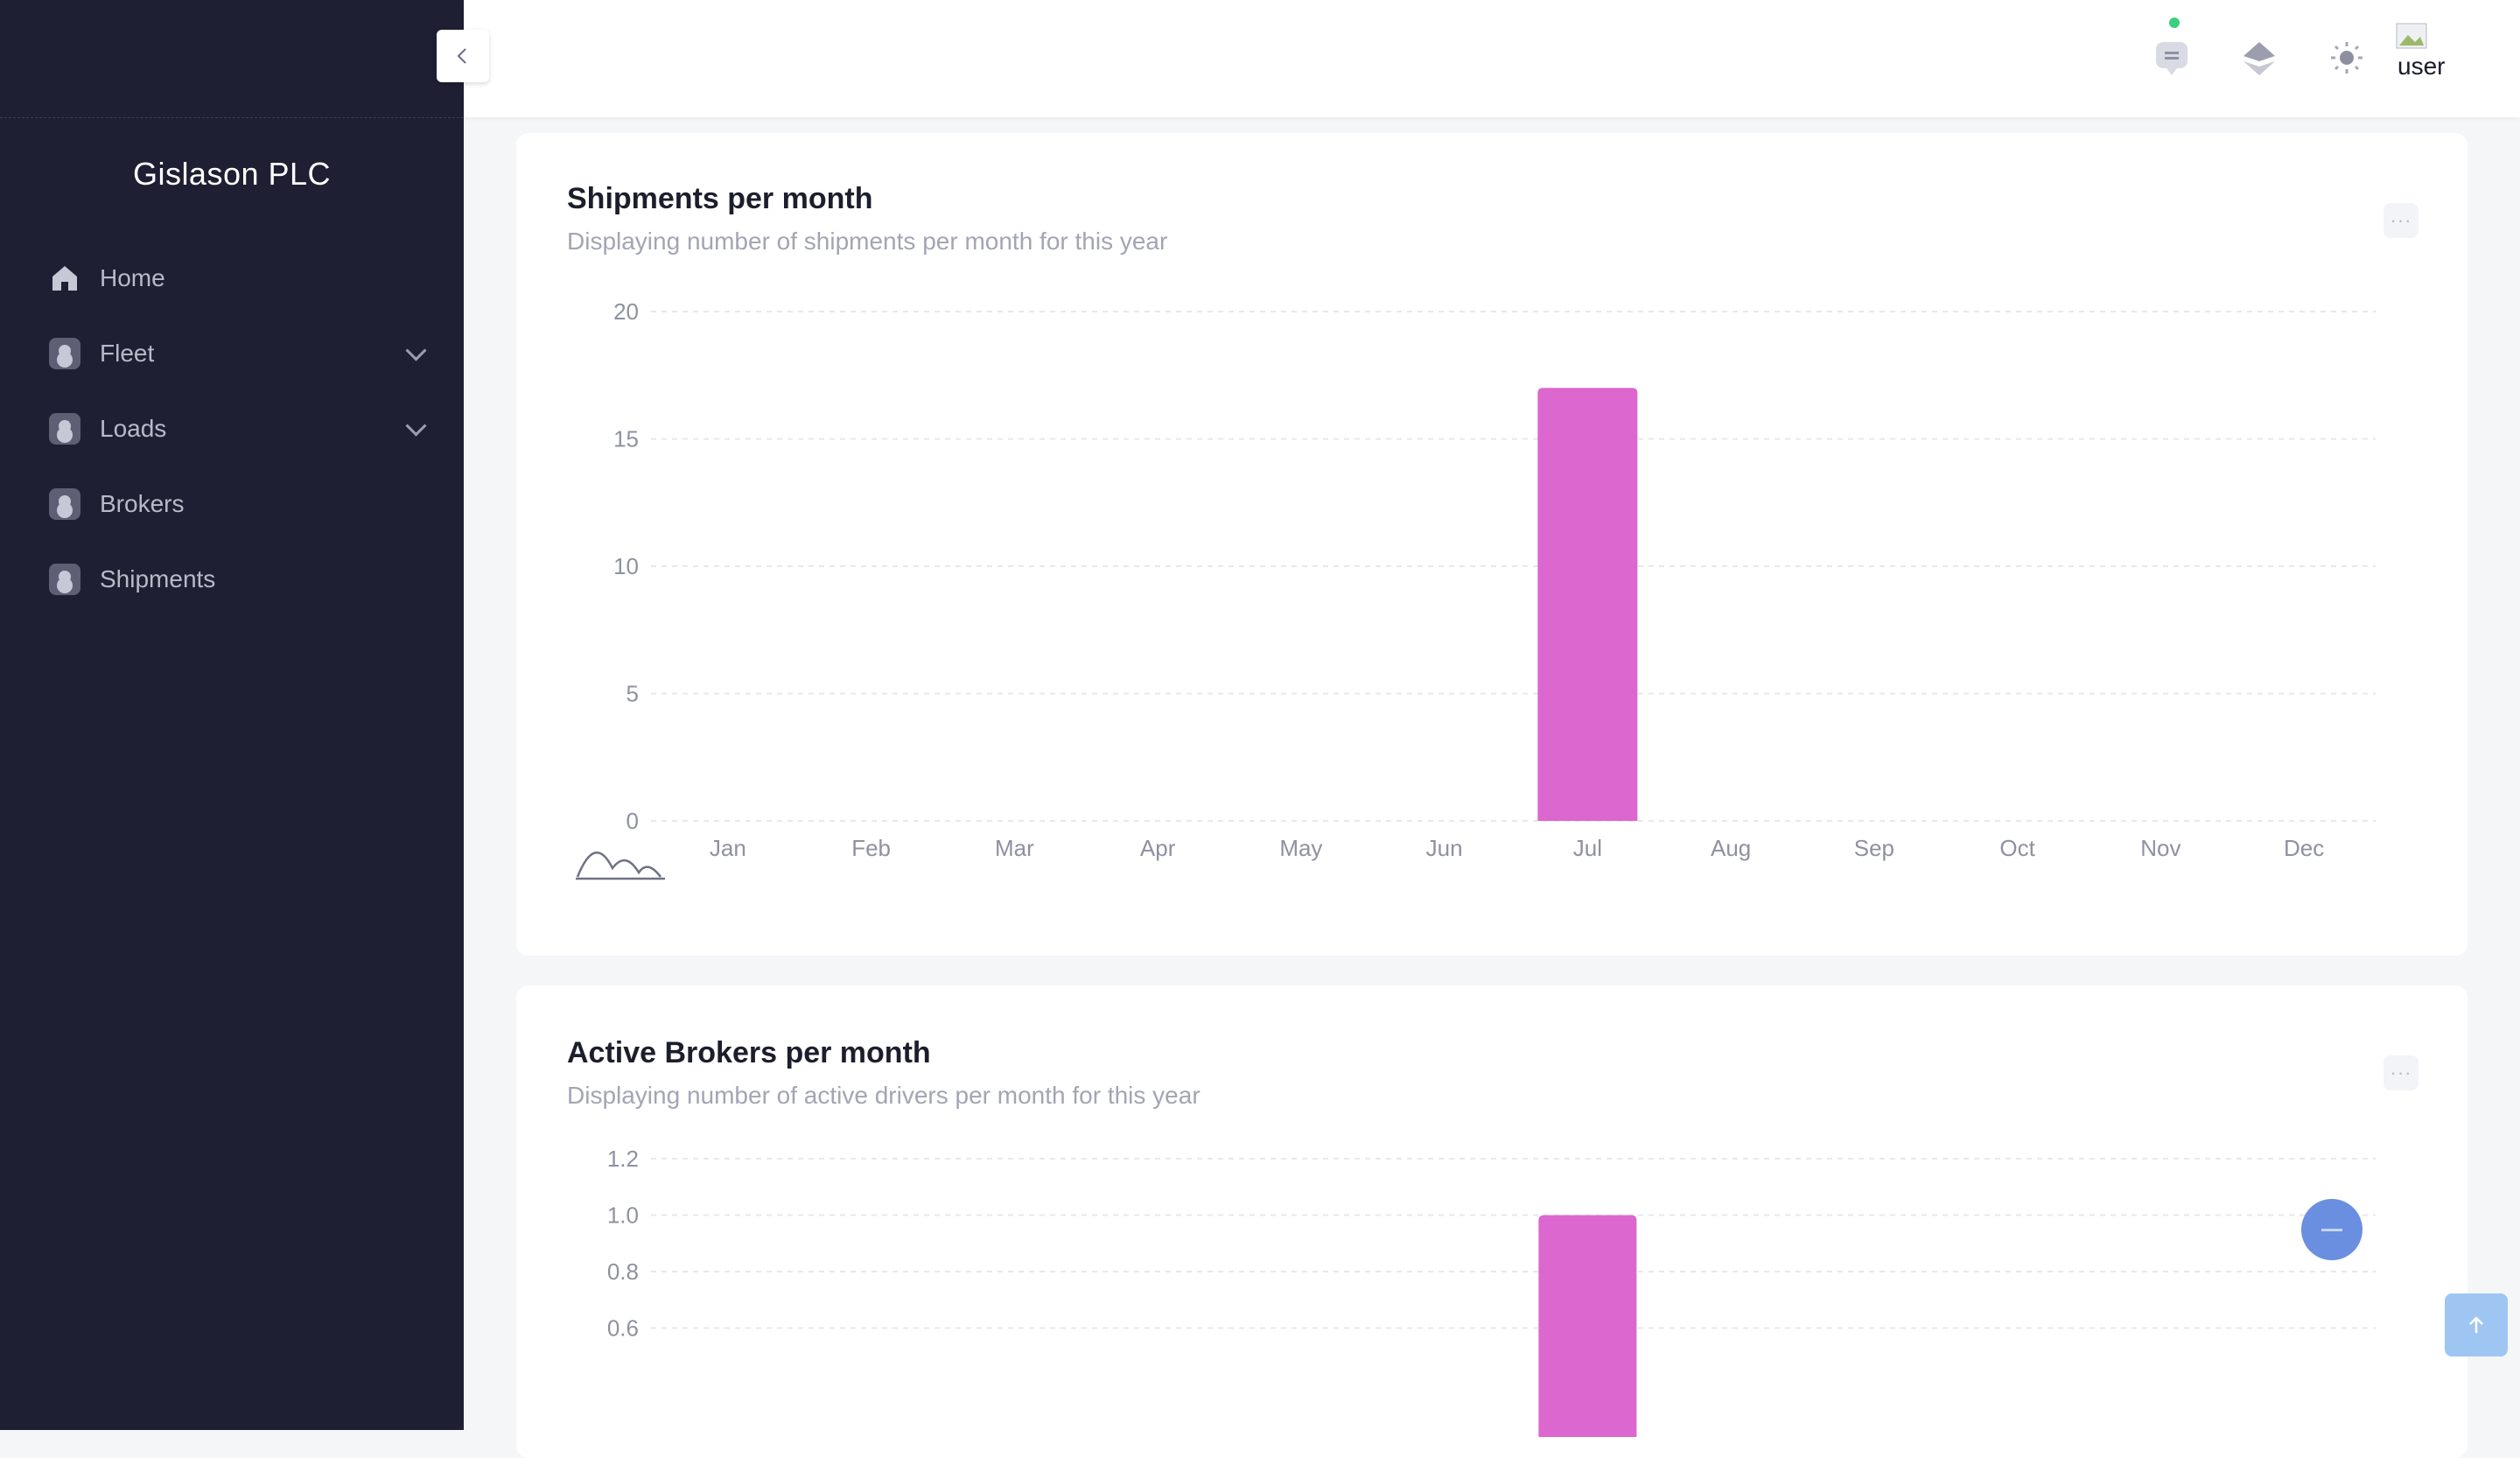 This screenshot has height=1458, width=2520. I want to click on scroll-to-top-button, so click(2476, 1324).